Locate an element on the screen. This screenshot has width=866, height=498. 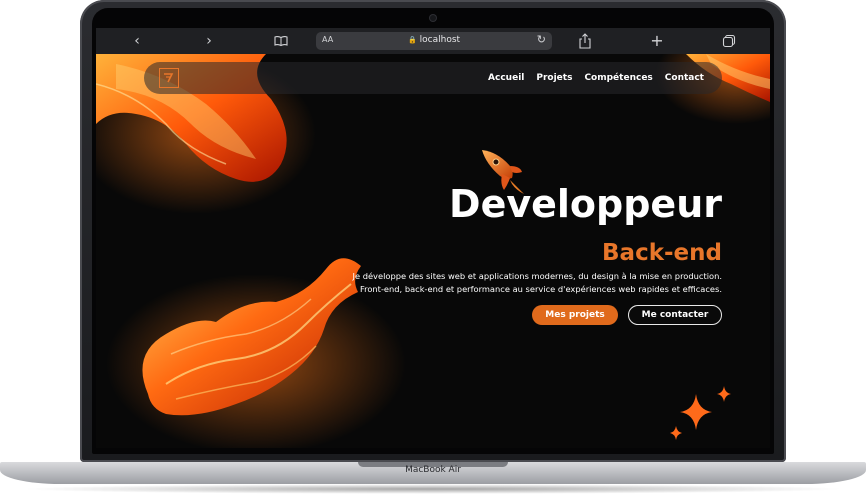
nav-link-accueil: Accueil is located at coordinates (506, 78).